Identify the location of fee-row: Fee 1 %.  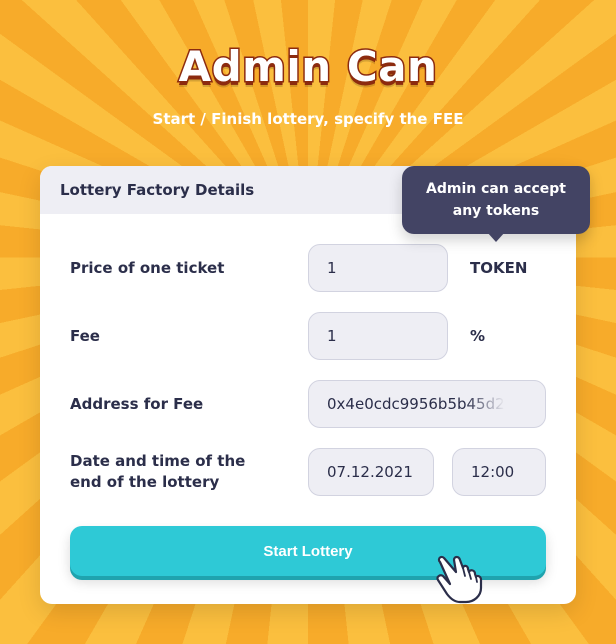
(308, 336).